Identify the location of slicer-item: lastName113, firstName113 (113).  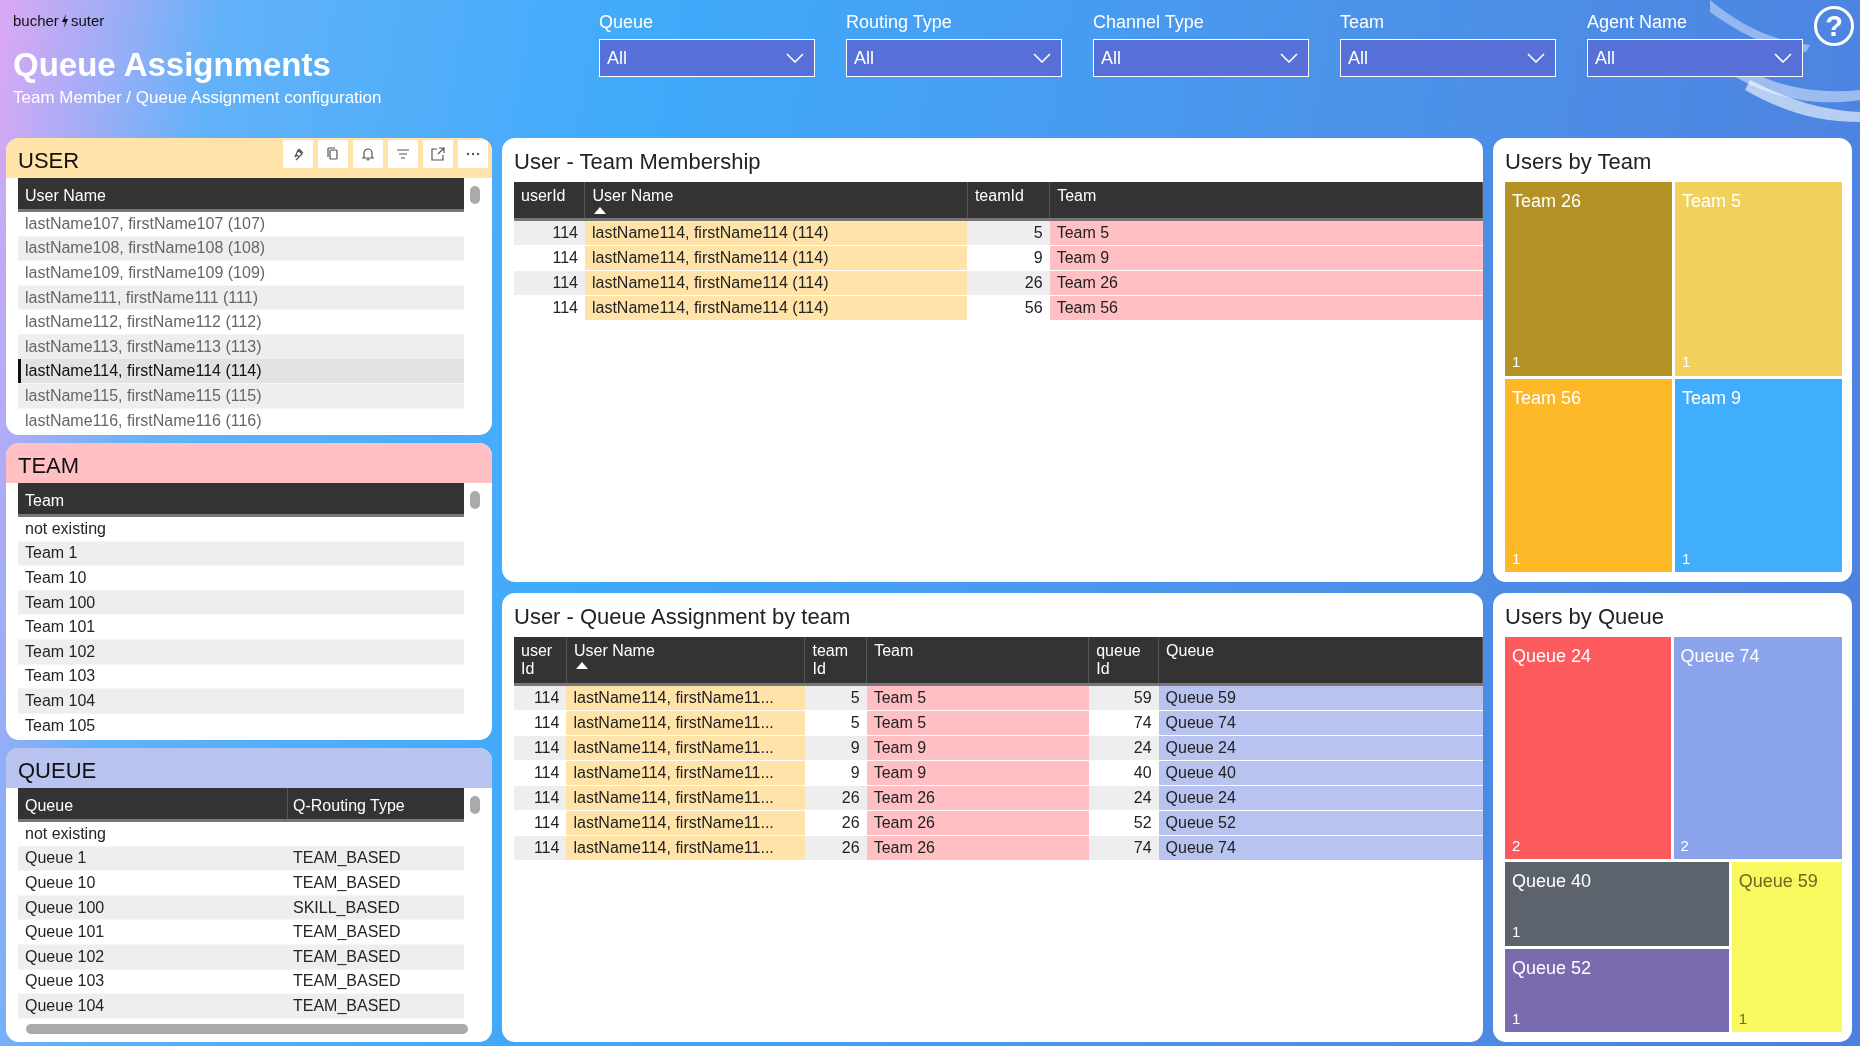
(241, 346).